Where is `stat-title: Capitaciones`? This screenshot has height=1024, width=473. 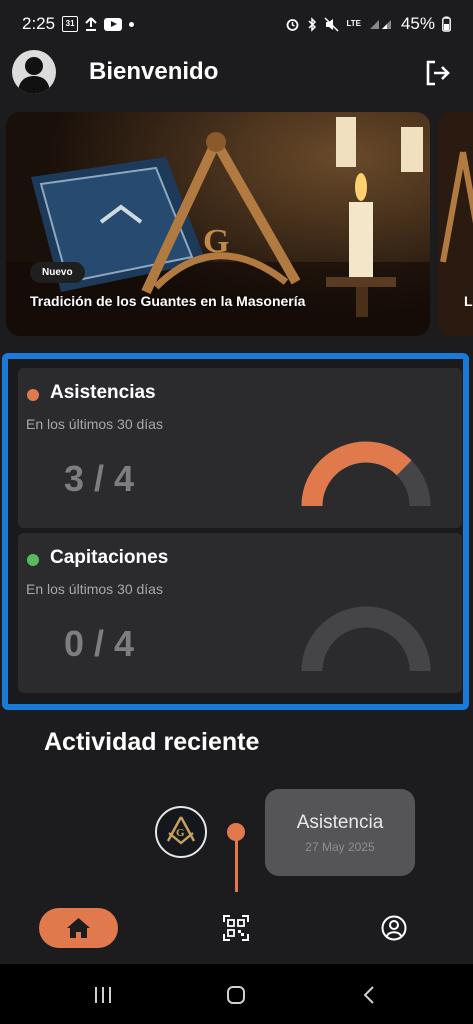
stat-title: Capitaciones is located at coordinates (109, 557).